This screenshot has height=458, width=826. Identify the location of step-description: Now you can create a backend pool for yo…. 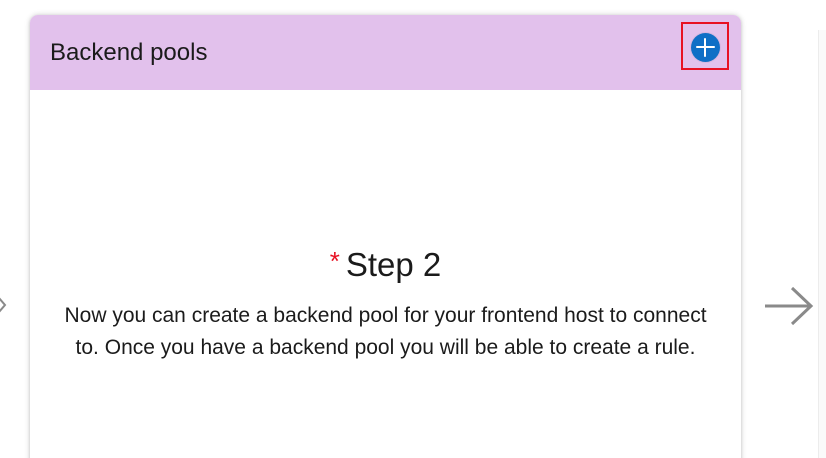
(385, 331).